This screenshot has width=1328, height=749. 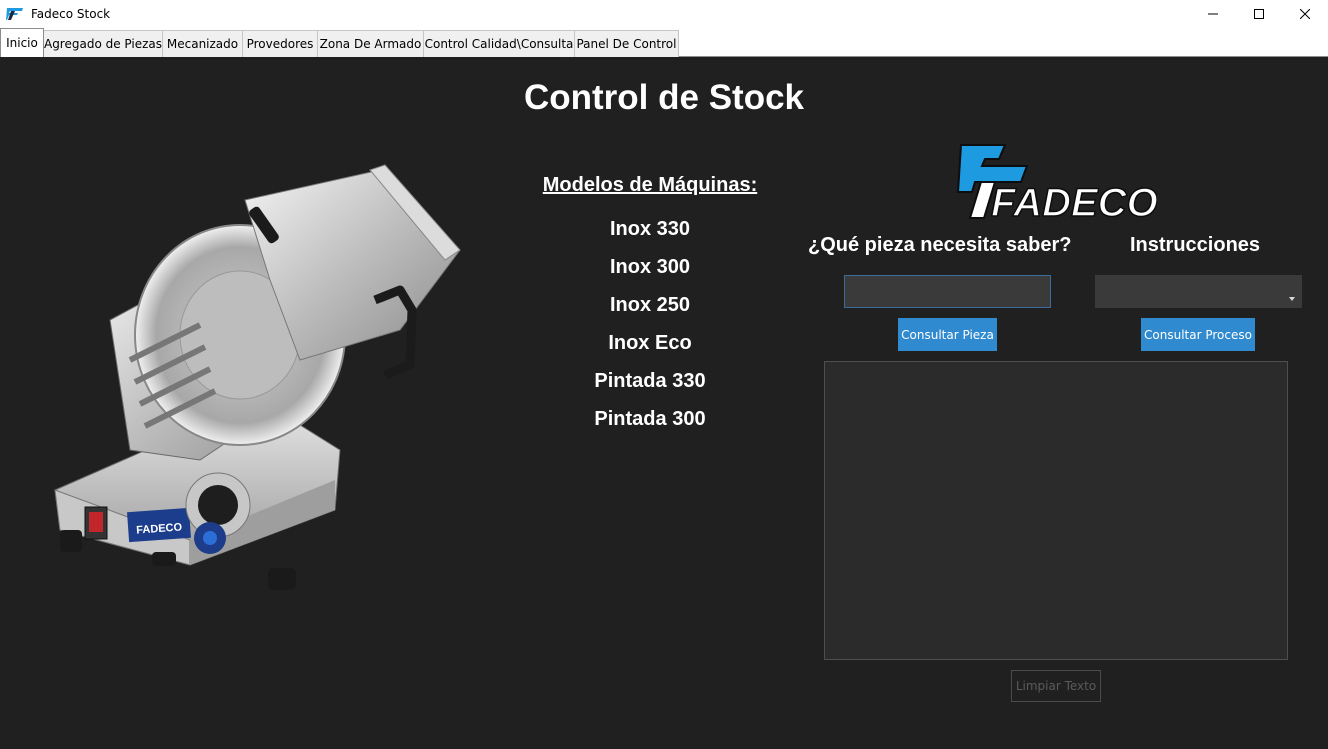 I want to click on tab-zona-de-armado: Zona De Armado, so click(x=370, y=43).